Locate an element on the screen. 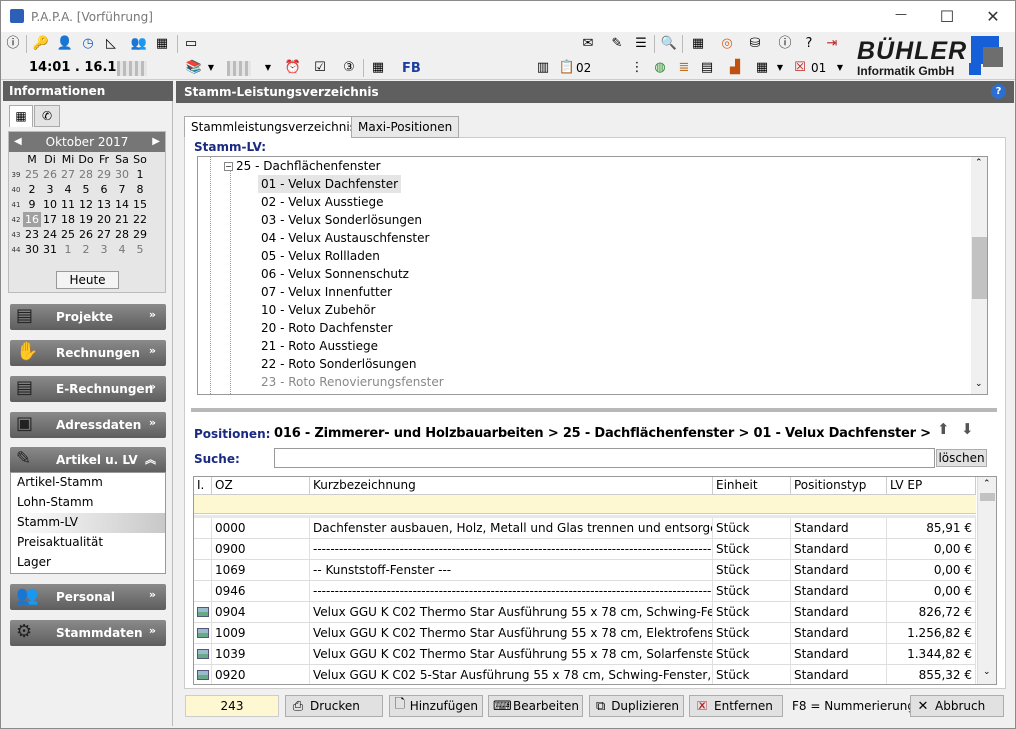 Image resolution: width=1016 pixels, height=729 pixels. help-icon: ? is located at coordinates (998, 91).